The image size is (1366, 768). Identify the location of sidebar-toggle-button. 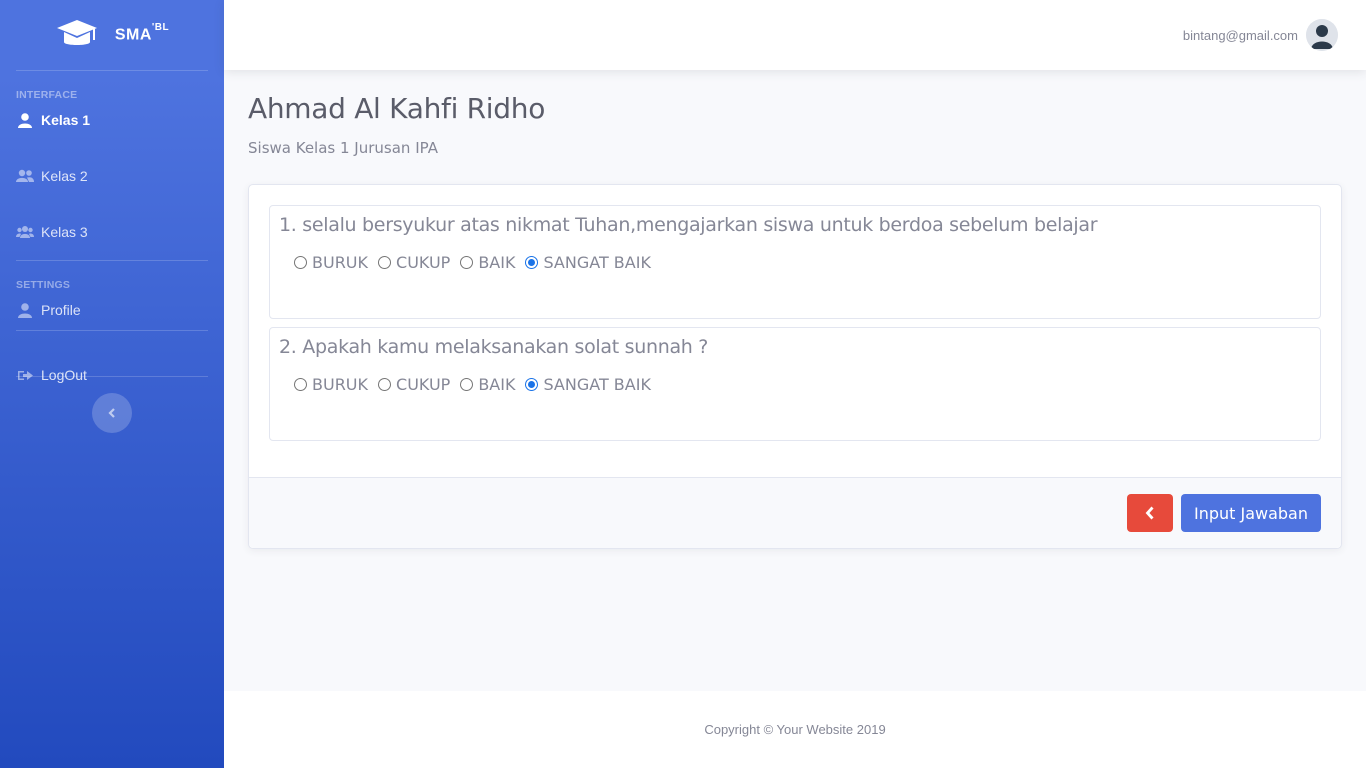
(112, 413).